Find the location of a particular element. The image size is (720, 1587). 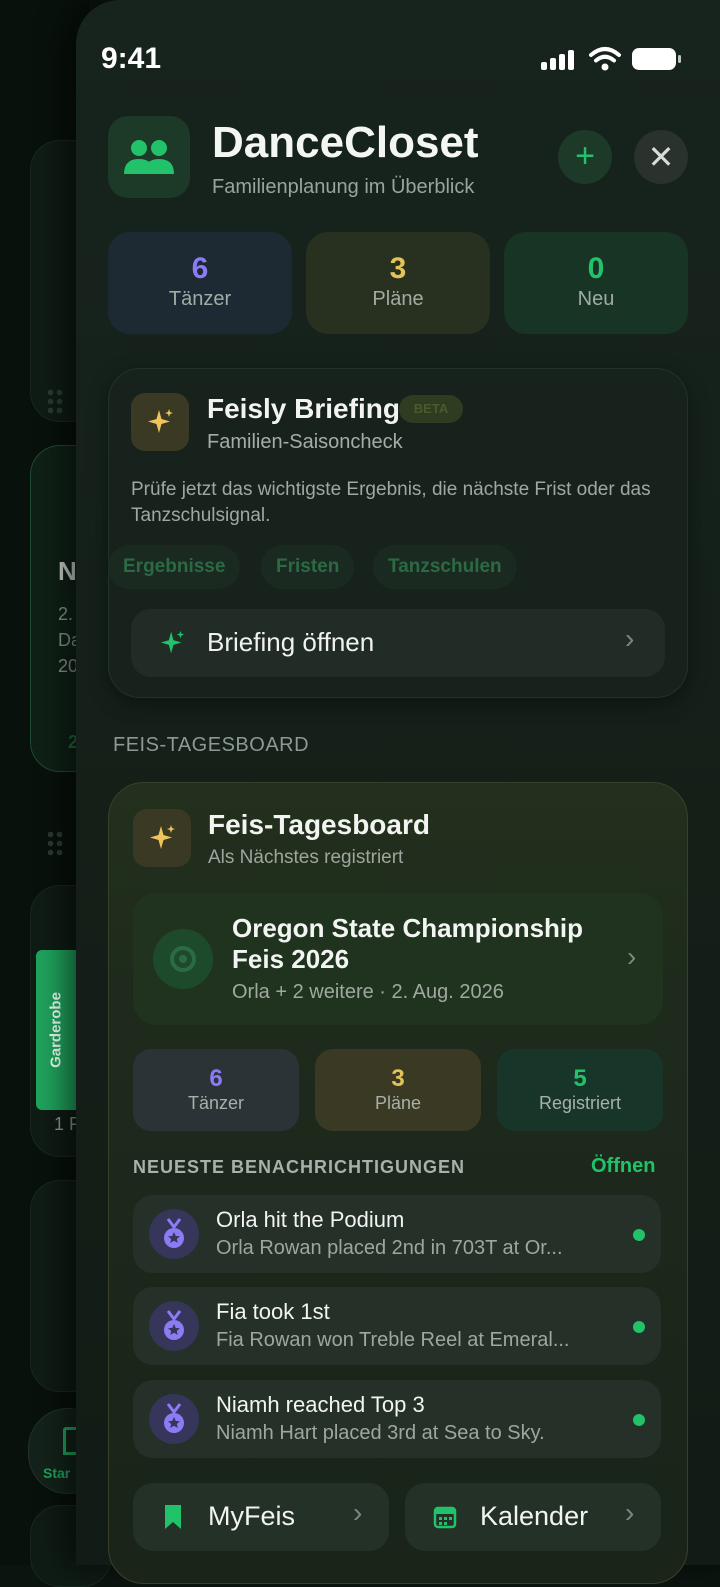

wardrobe-tab: Garderobe is located at coordinates (56, 1030).